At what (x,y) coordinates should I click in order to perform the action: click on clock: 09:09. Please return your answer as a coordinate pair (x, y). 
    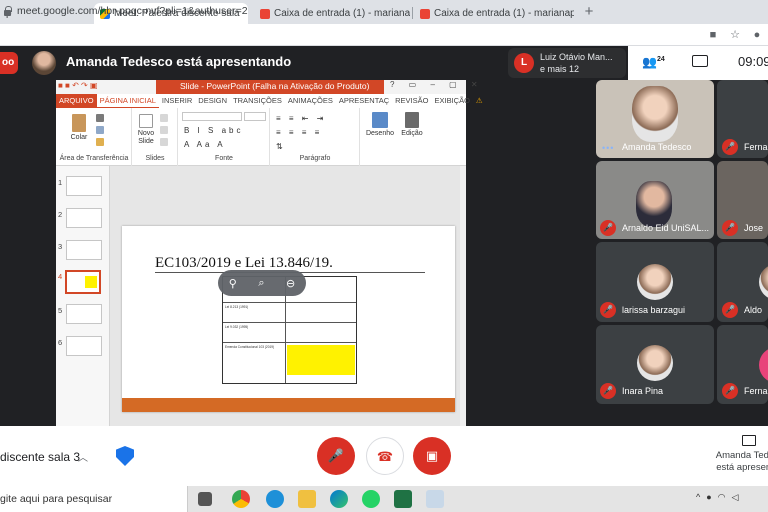
    Looking at the image, I should click on (753, 61).